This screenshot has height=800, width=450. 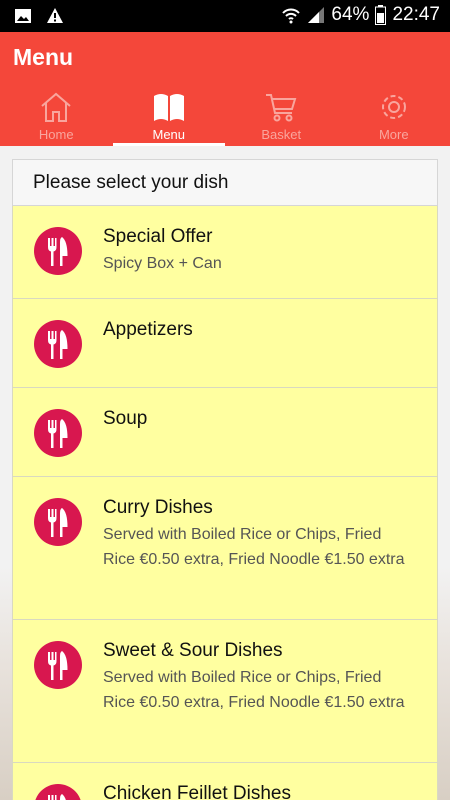 I want to click on item-name: Curry Dishes, so click(x=158, y=507).